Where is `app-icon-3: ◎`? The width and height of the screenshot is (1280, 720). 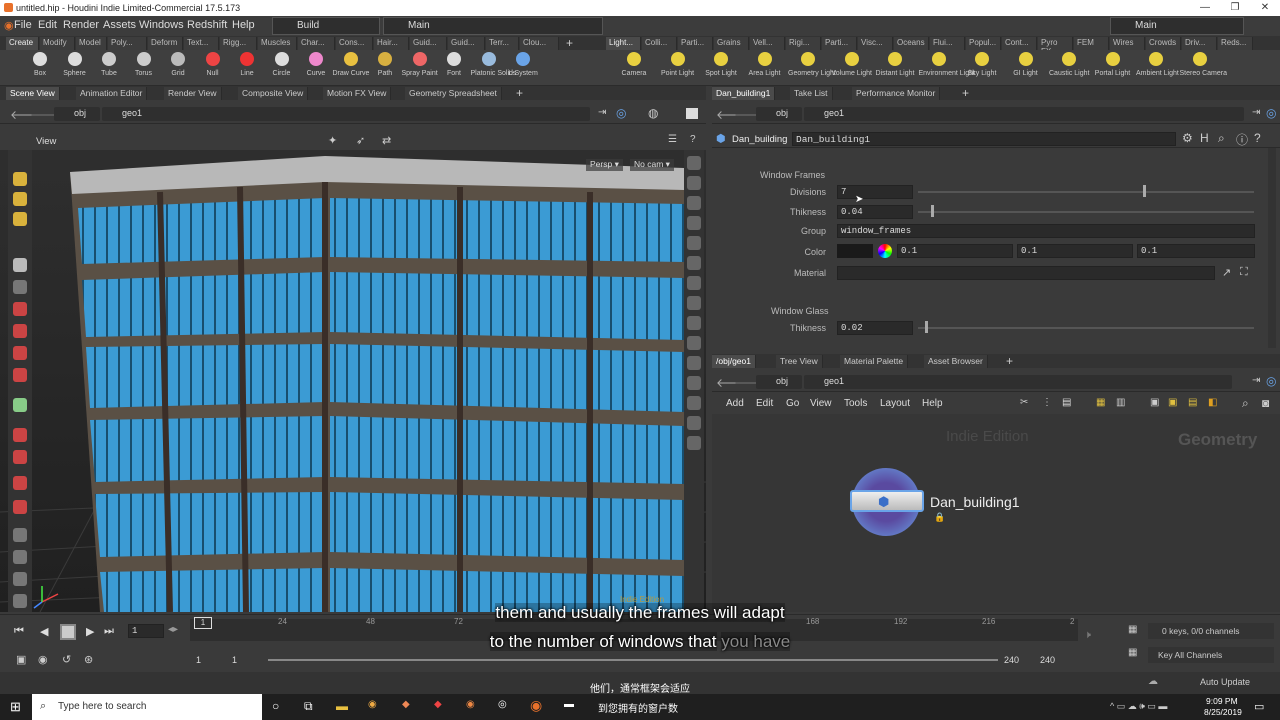 app-icon-3: ◎ is located at coordinates (502, 704).